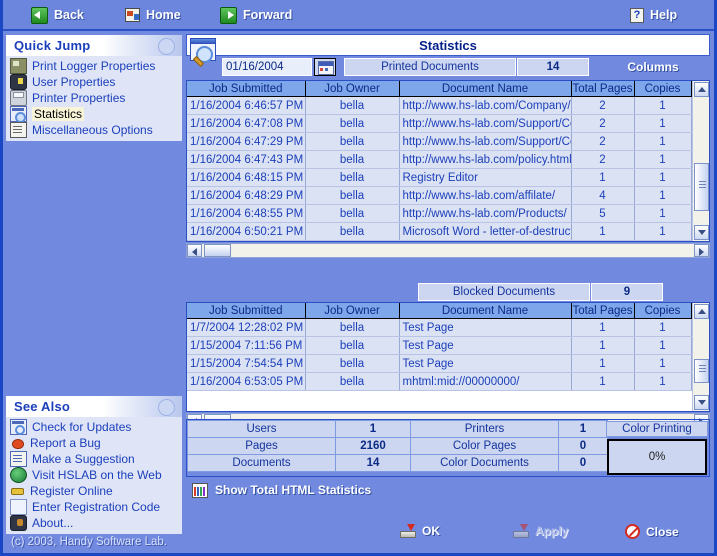 The width and height of the screenshot is (717, 556). I want to click on calendar-icon, so click(325, 67).